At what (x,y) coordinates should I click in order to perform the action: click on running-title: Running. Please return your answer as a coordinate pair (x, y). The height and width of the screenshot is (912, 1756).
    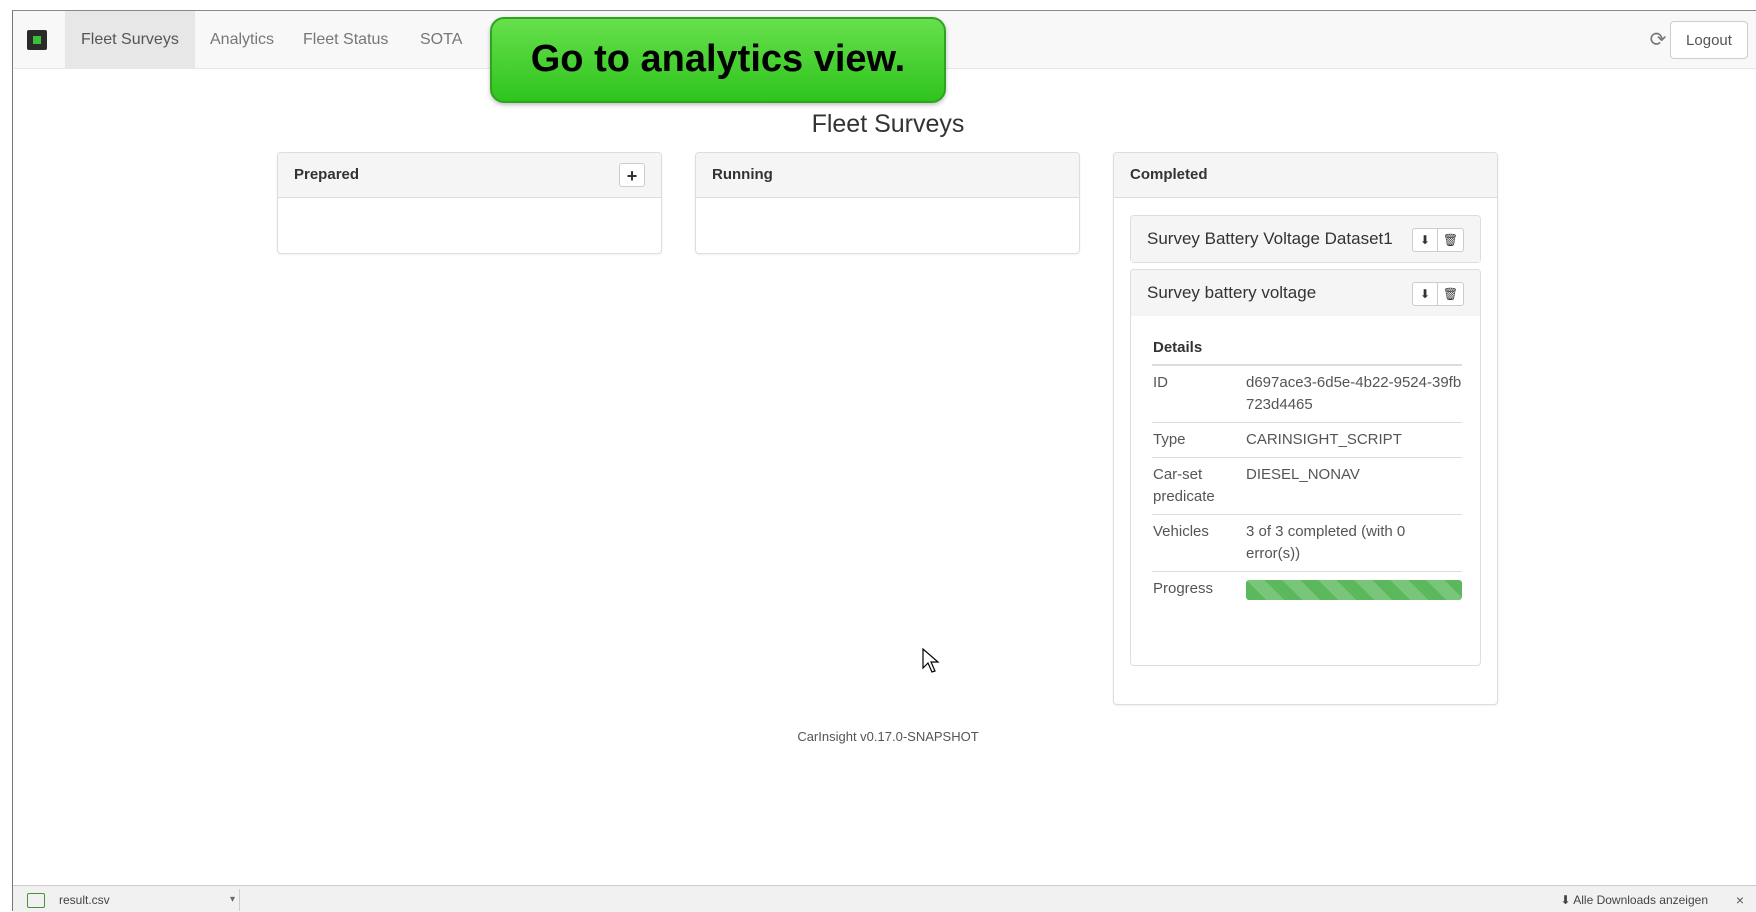
    Looking at the image, I should click on (742, 174).